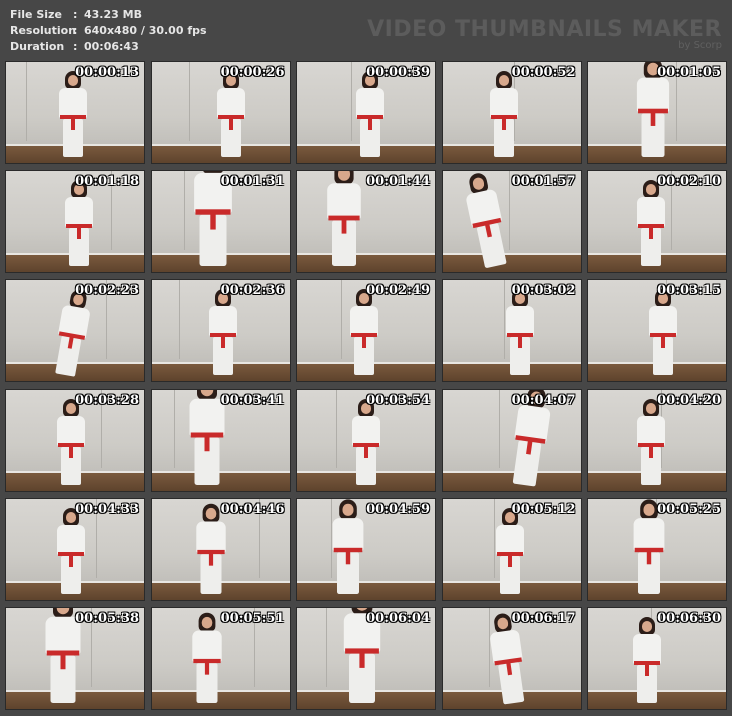 This screenshot has height=716, width=732. Describe the element at coordinates (511, 658) in the screenshot. I see `video-thumbnail: 00:06:17` at that location.